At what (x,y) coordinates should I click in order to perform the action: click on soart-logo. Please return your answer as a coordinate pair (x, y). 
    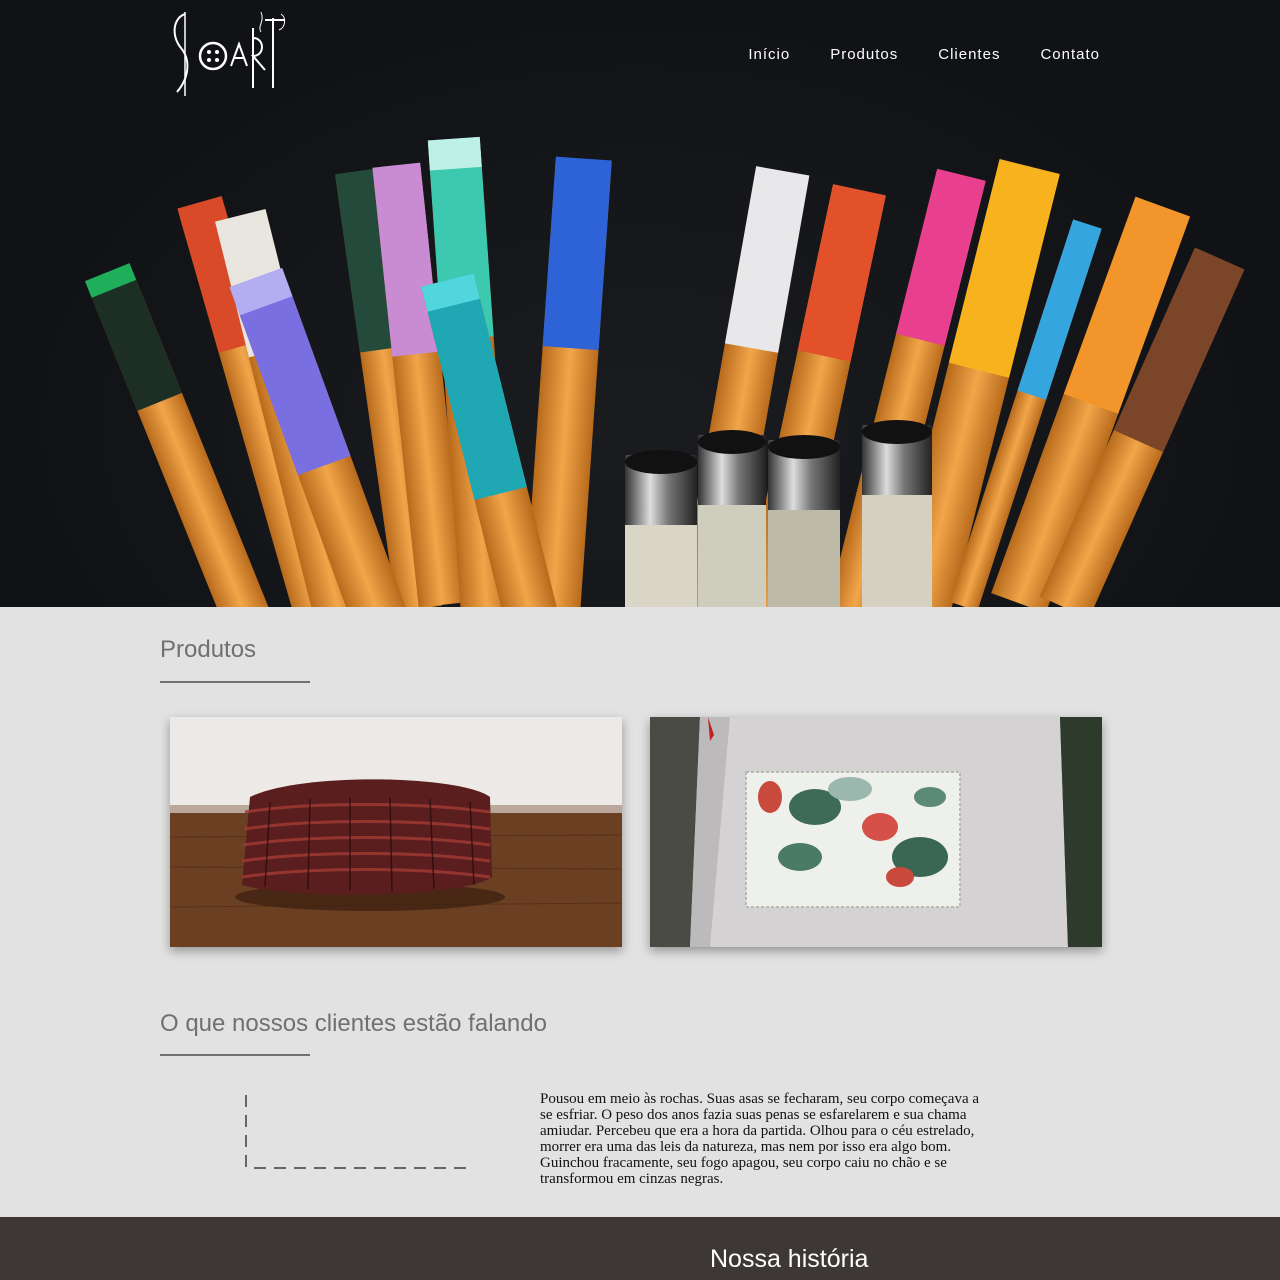
    Looking at the image, I should click on (230, 54).